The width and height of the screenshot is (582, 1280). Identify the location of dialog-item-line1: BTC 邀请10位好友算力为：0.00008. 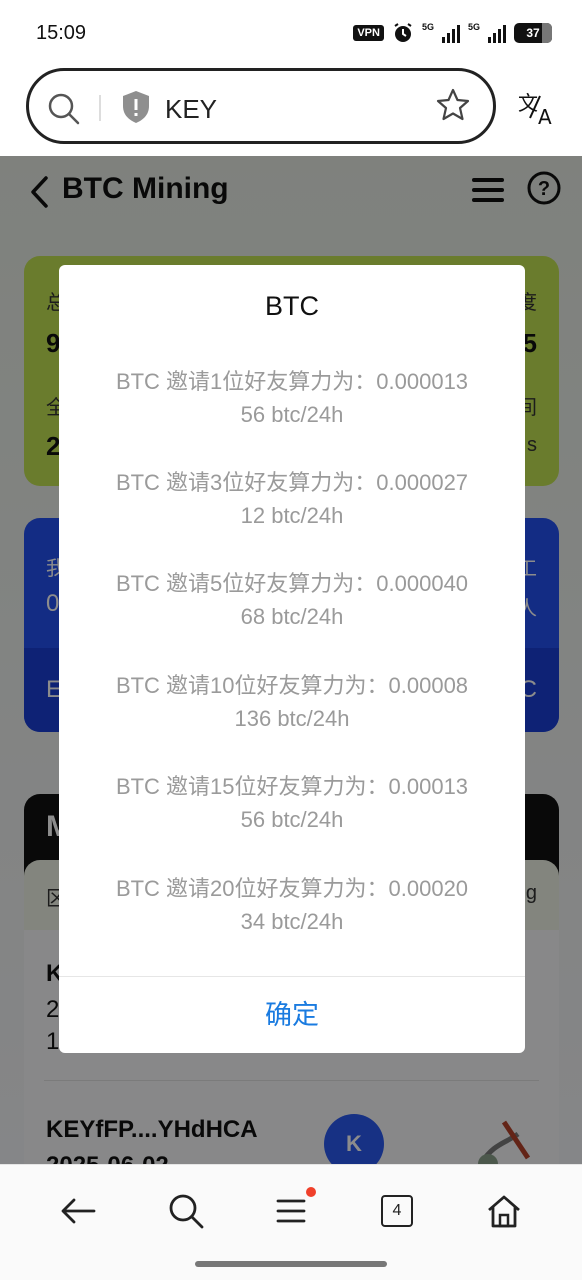
(292, 685).